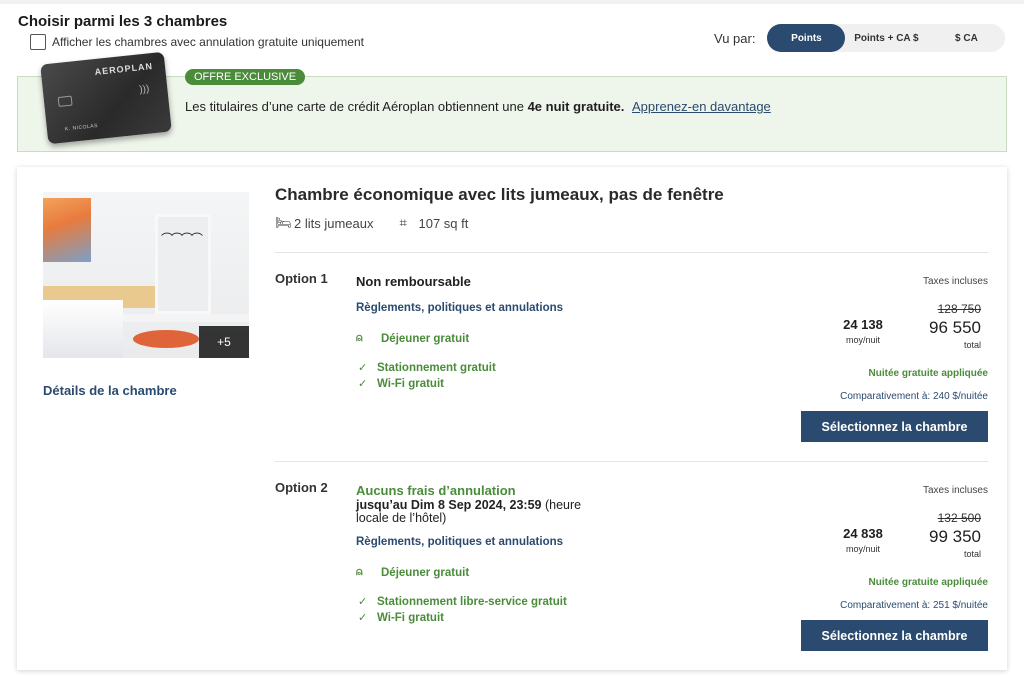  I want to click on crop-icon: ⌗, so click(403, 222).